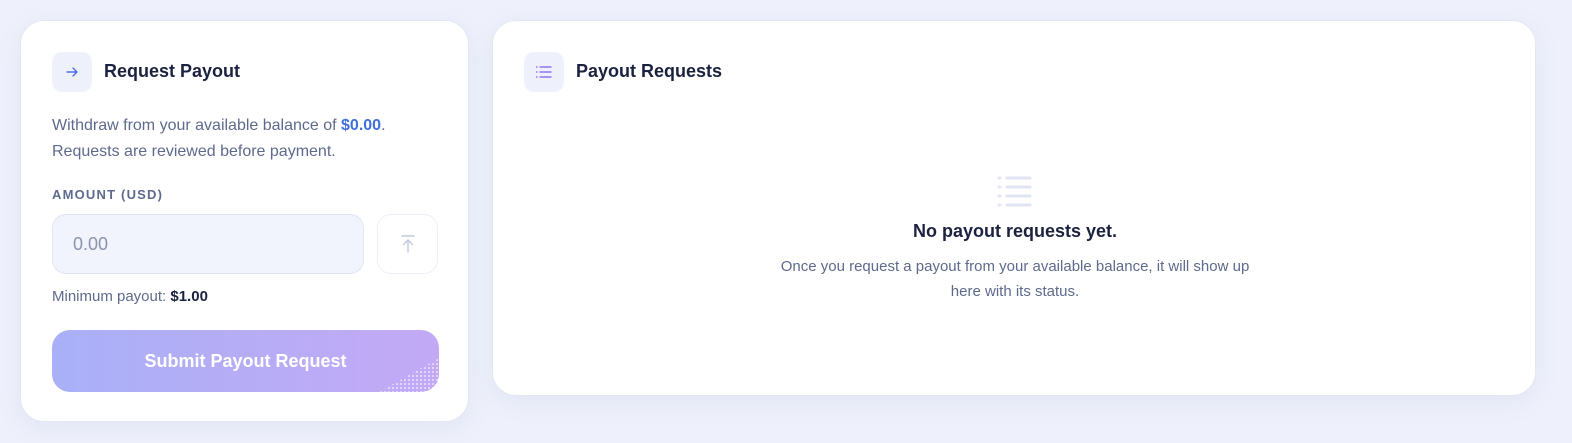 The height and width of the screenshot is (443, 1572). I want to click on arrow-up-to-line-icon, so click(407, 244).